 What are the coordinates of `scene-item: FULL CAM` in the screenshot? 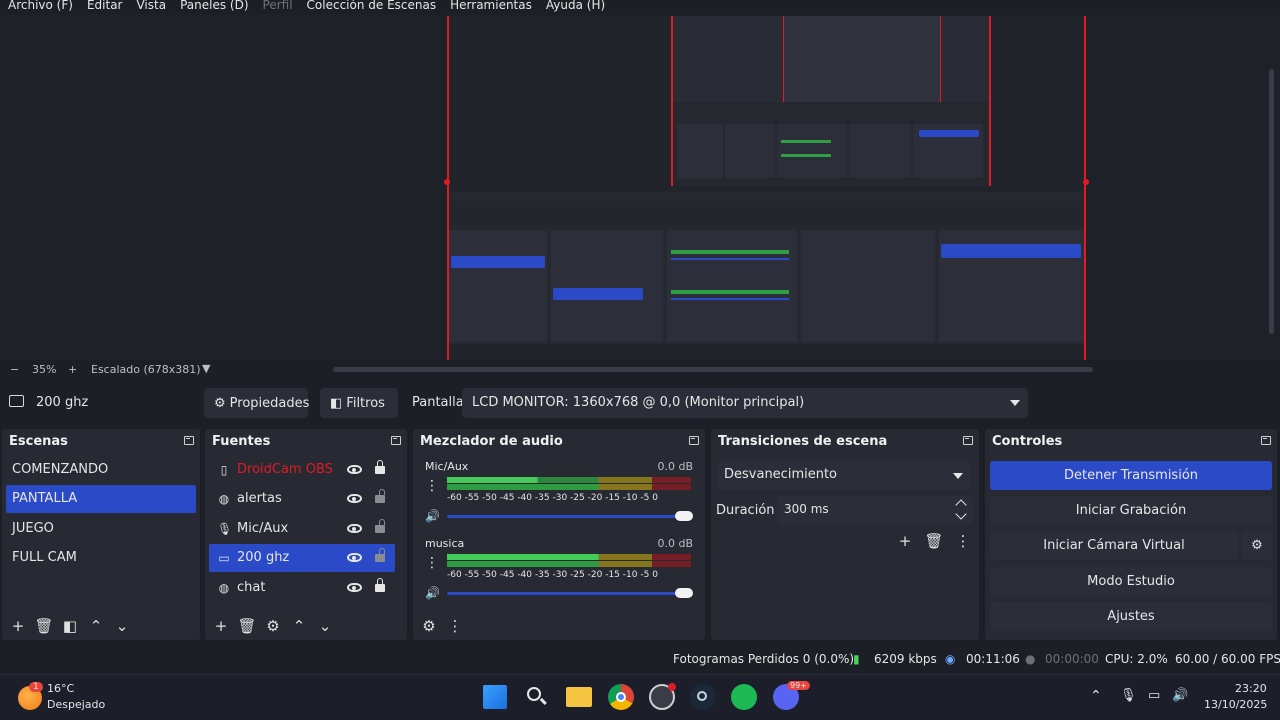 It's located at (101, 558).